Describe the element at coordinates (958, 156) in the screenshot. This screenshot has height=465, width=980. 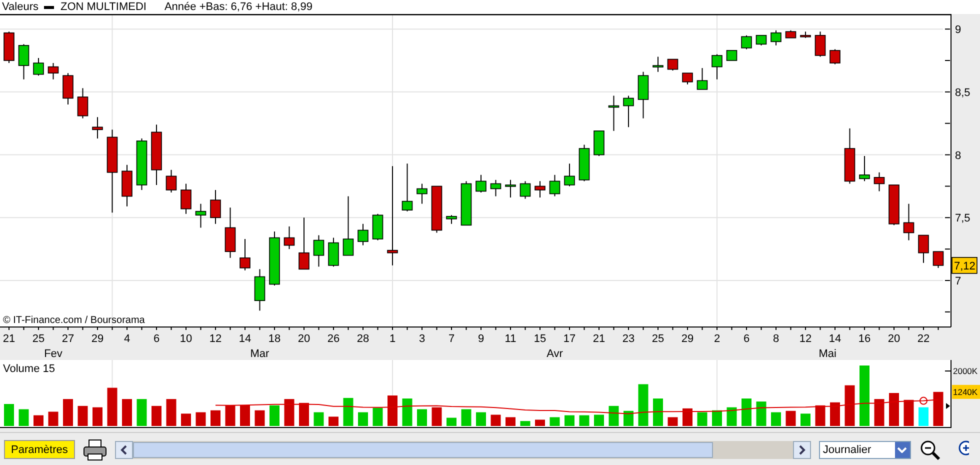
I see `price-axis-label: 8` at that location.